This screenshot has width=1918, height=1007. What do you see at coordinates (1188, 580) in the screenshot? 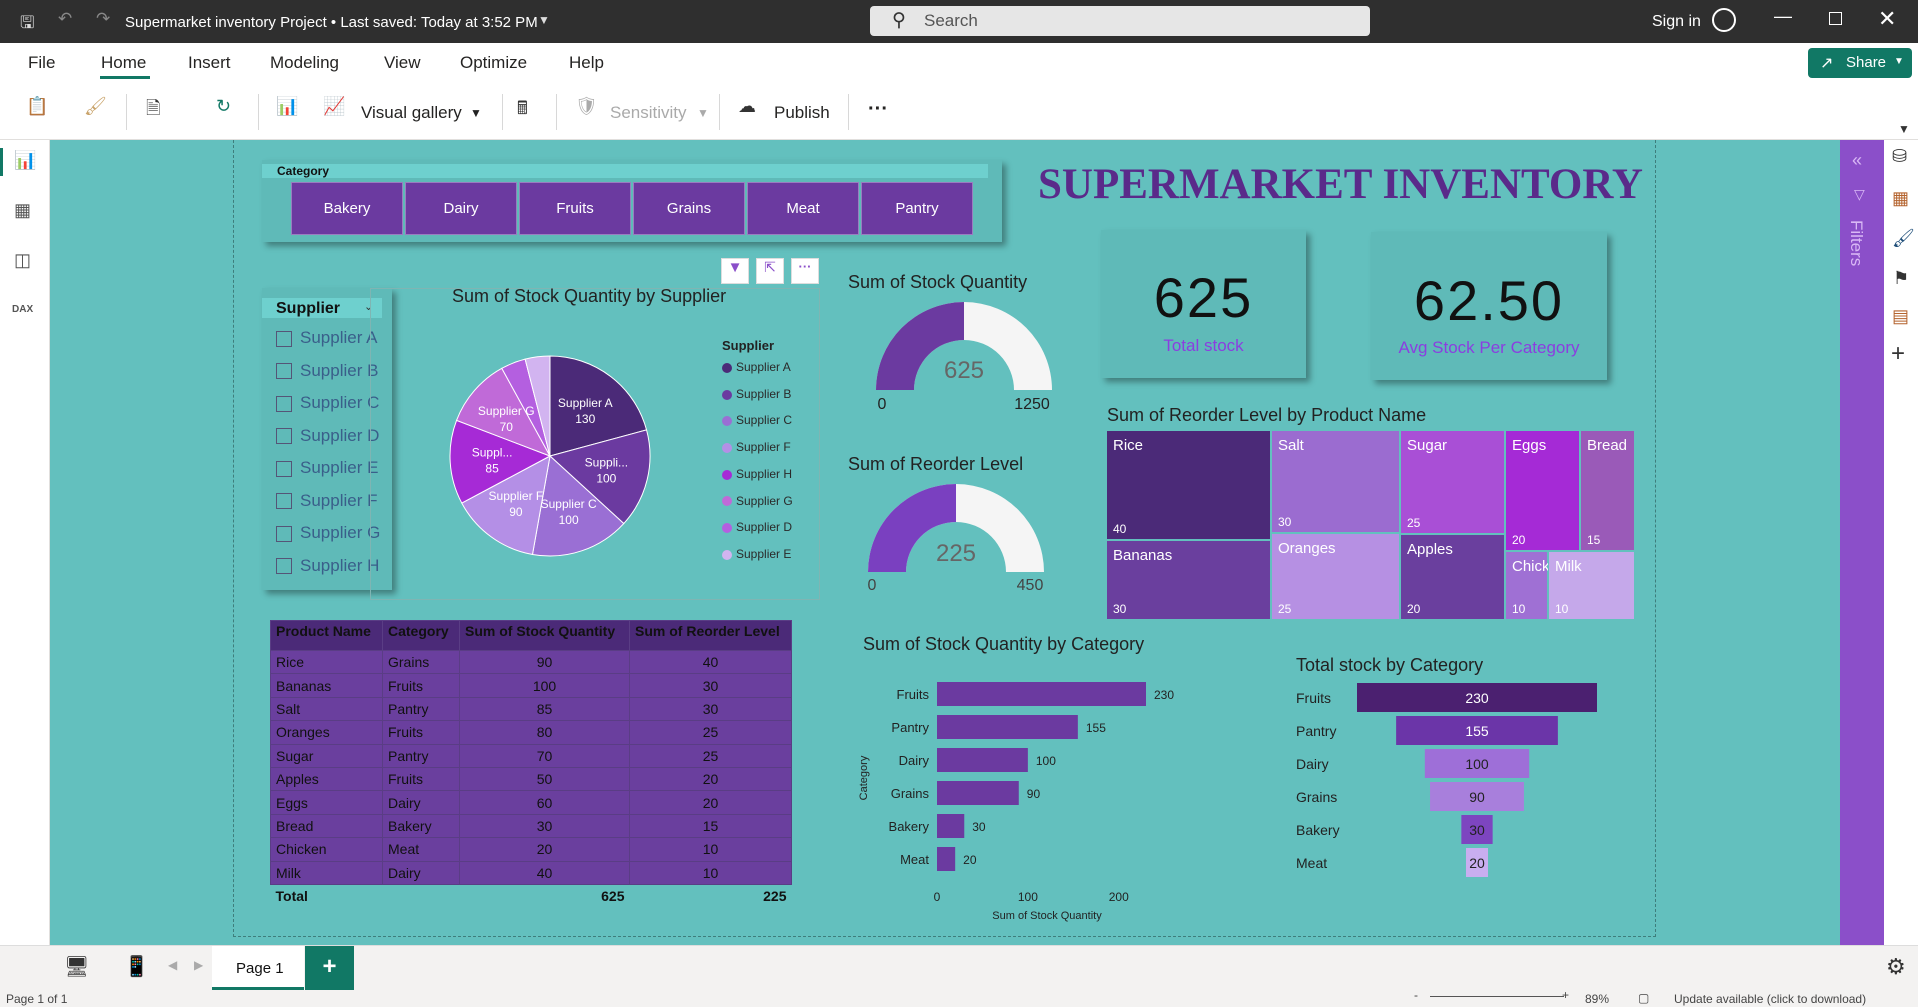
I see `treemap-tile: Bananas 30` at bounding box center [1188, 580].